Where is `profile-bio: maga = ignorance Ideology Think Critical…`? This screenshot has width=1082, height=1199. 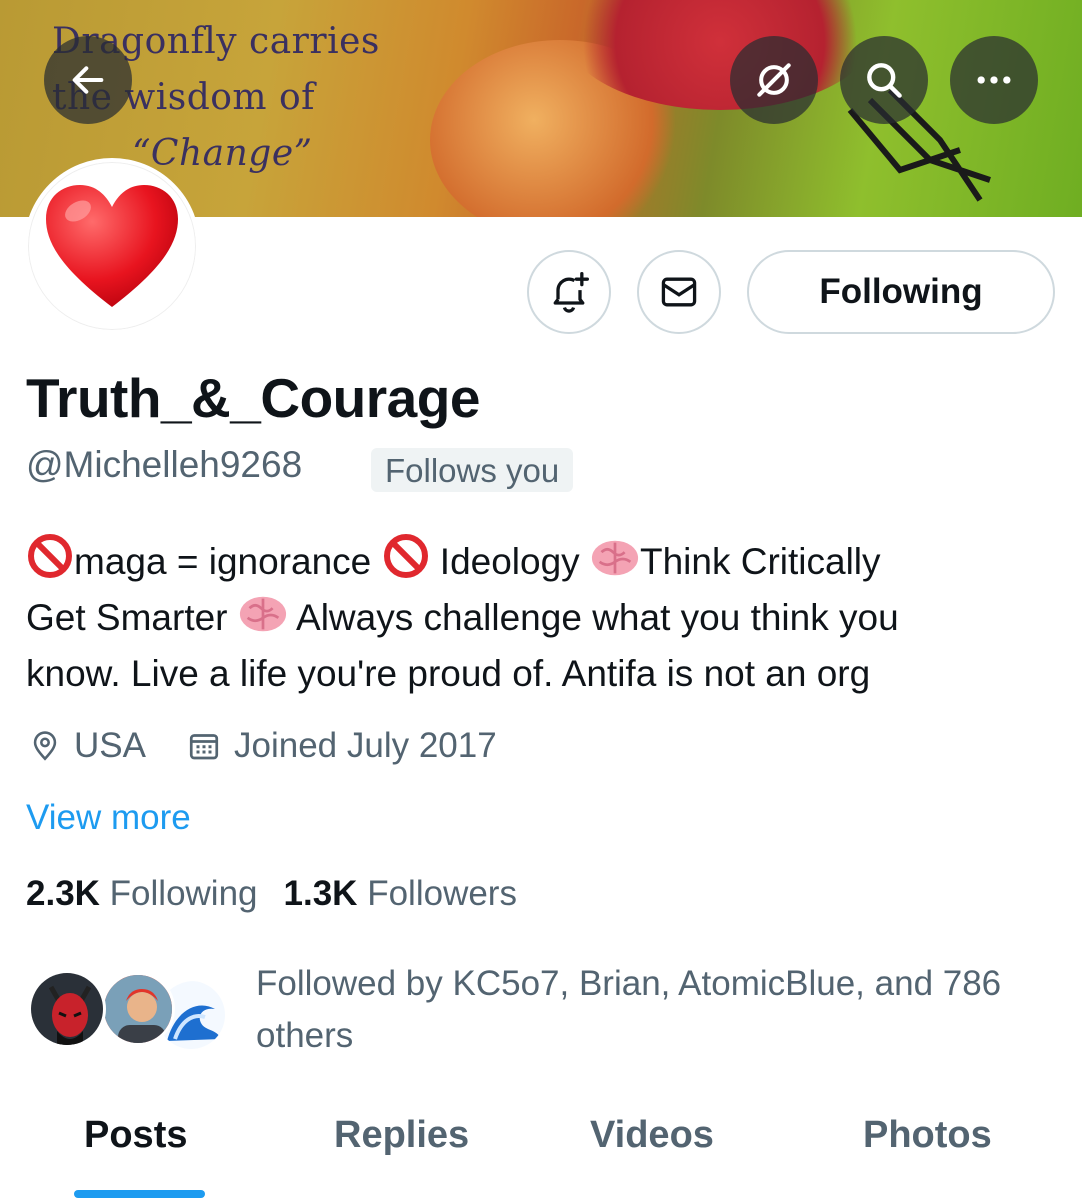
profile-bio: maga = ignorance Ideology Think Critical… is located at coordinates (541, 617).